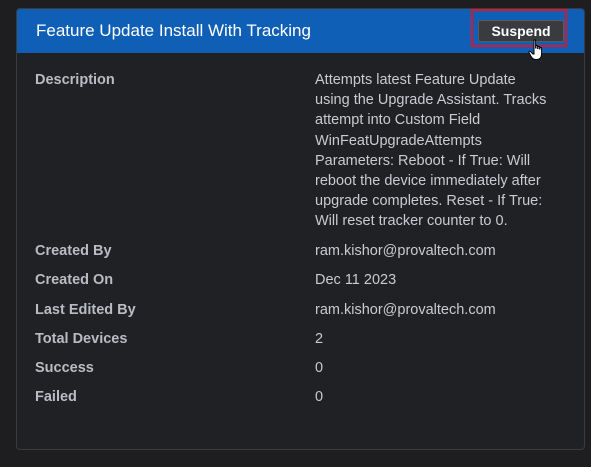 The height and width of the screenshot is (467, 591). I want to click on description-line: reboot the device immediately after, so click(428, 181).